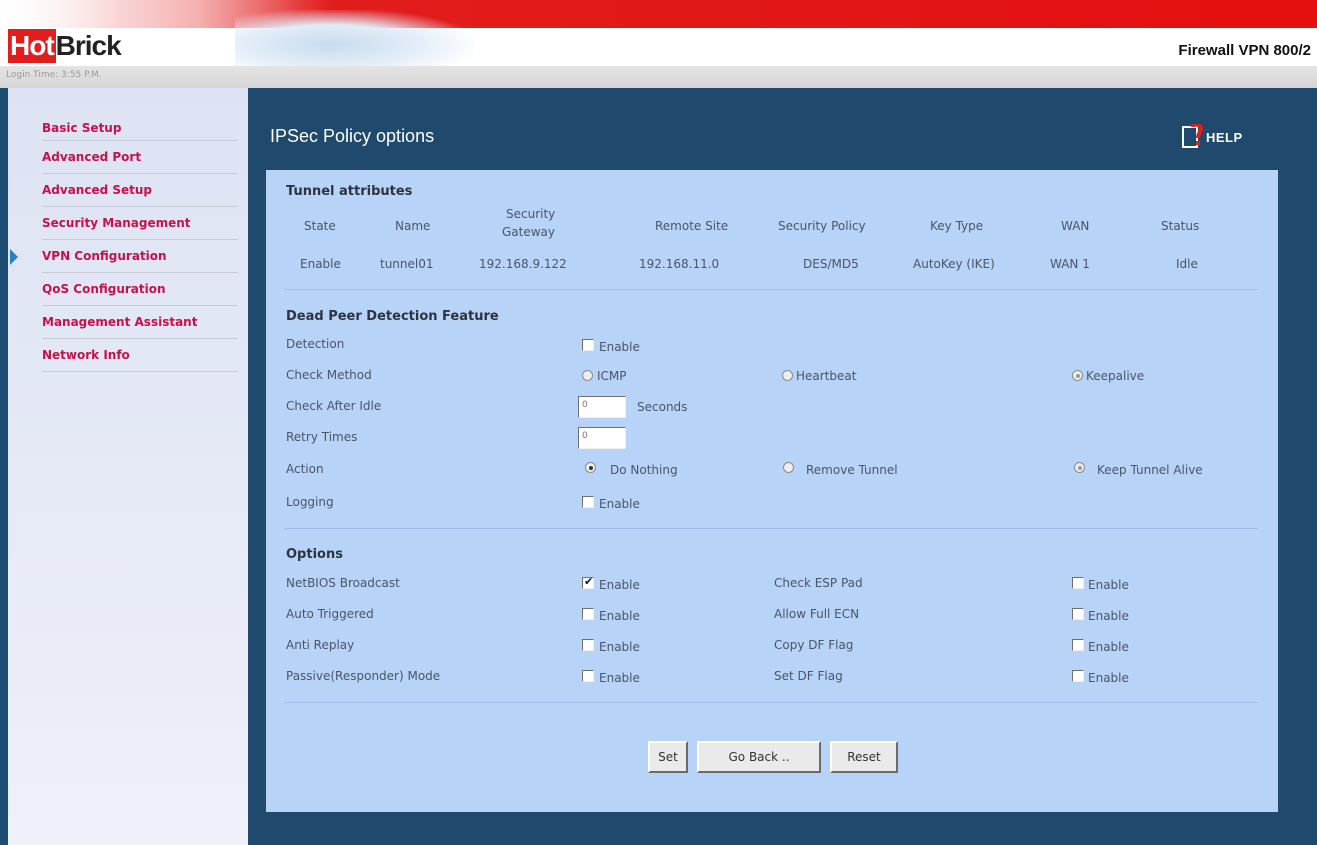 The height and width of the screenshot is (845, 1317). Describe the element at coordinates (363, 676) in the screenshot. I see `passive-mode-label: Passive(Responder) Mode` at that location.